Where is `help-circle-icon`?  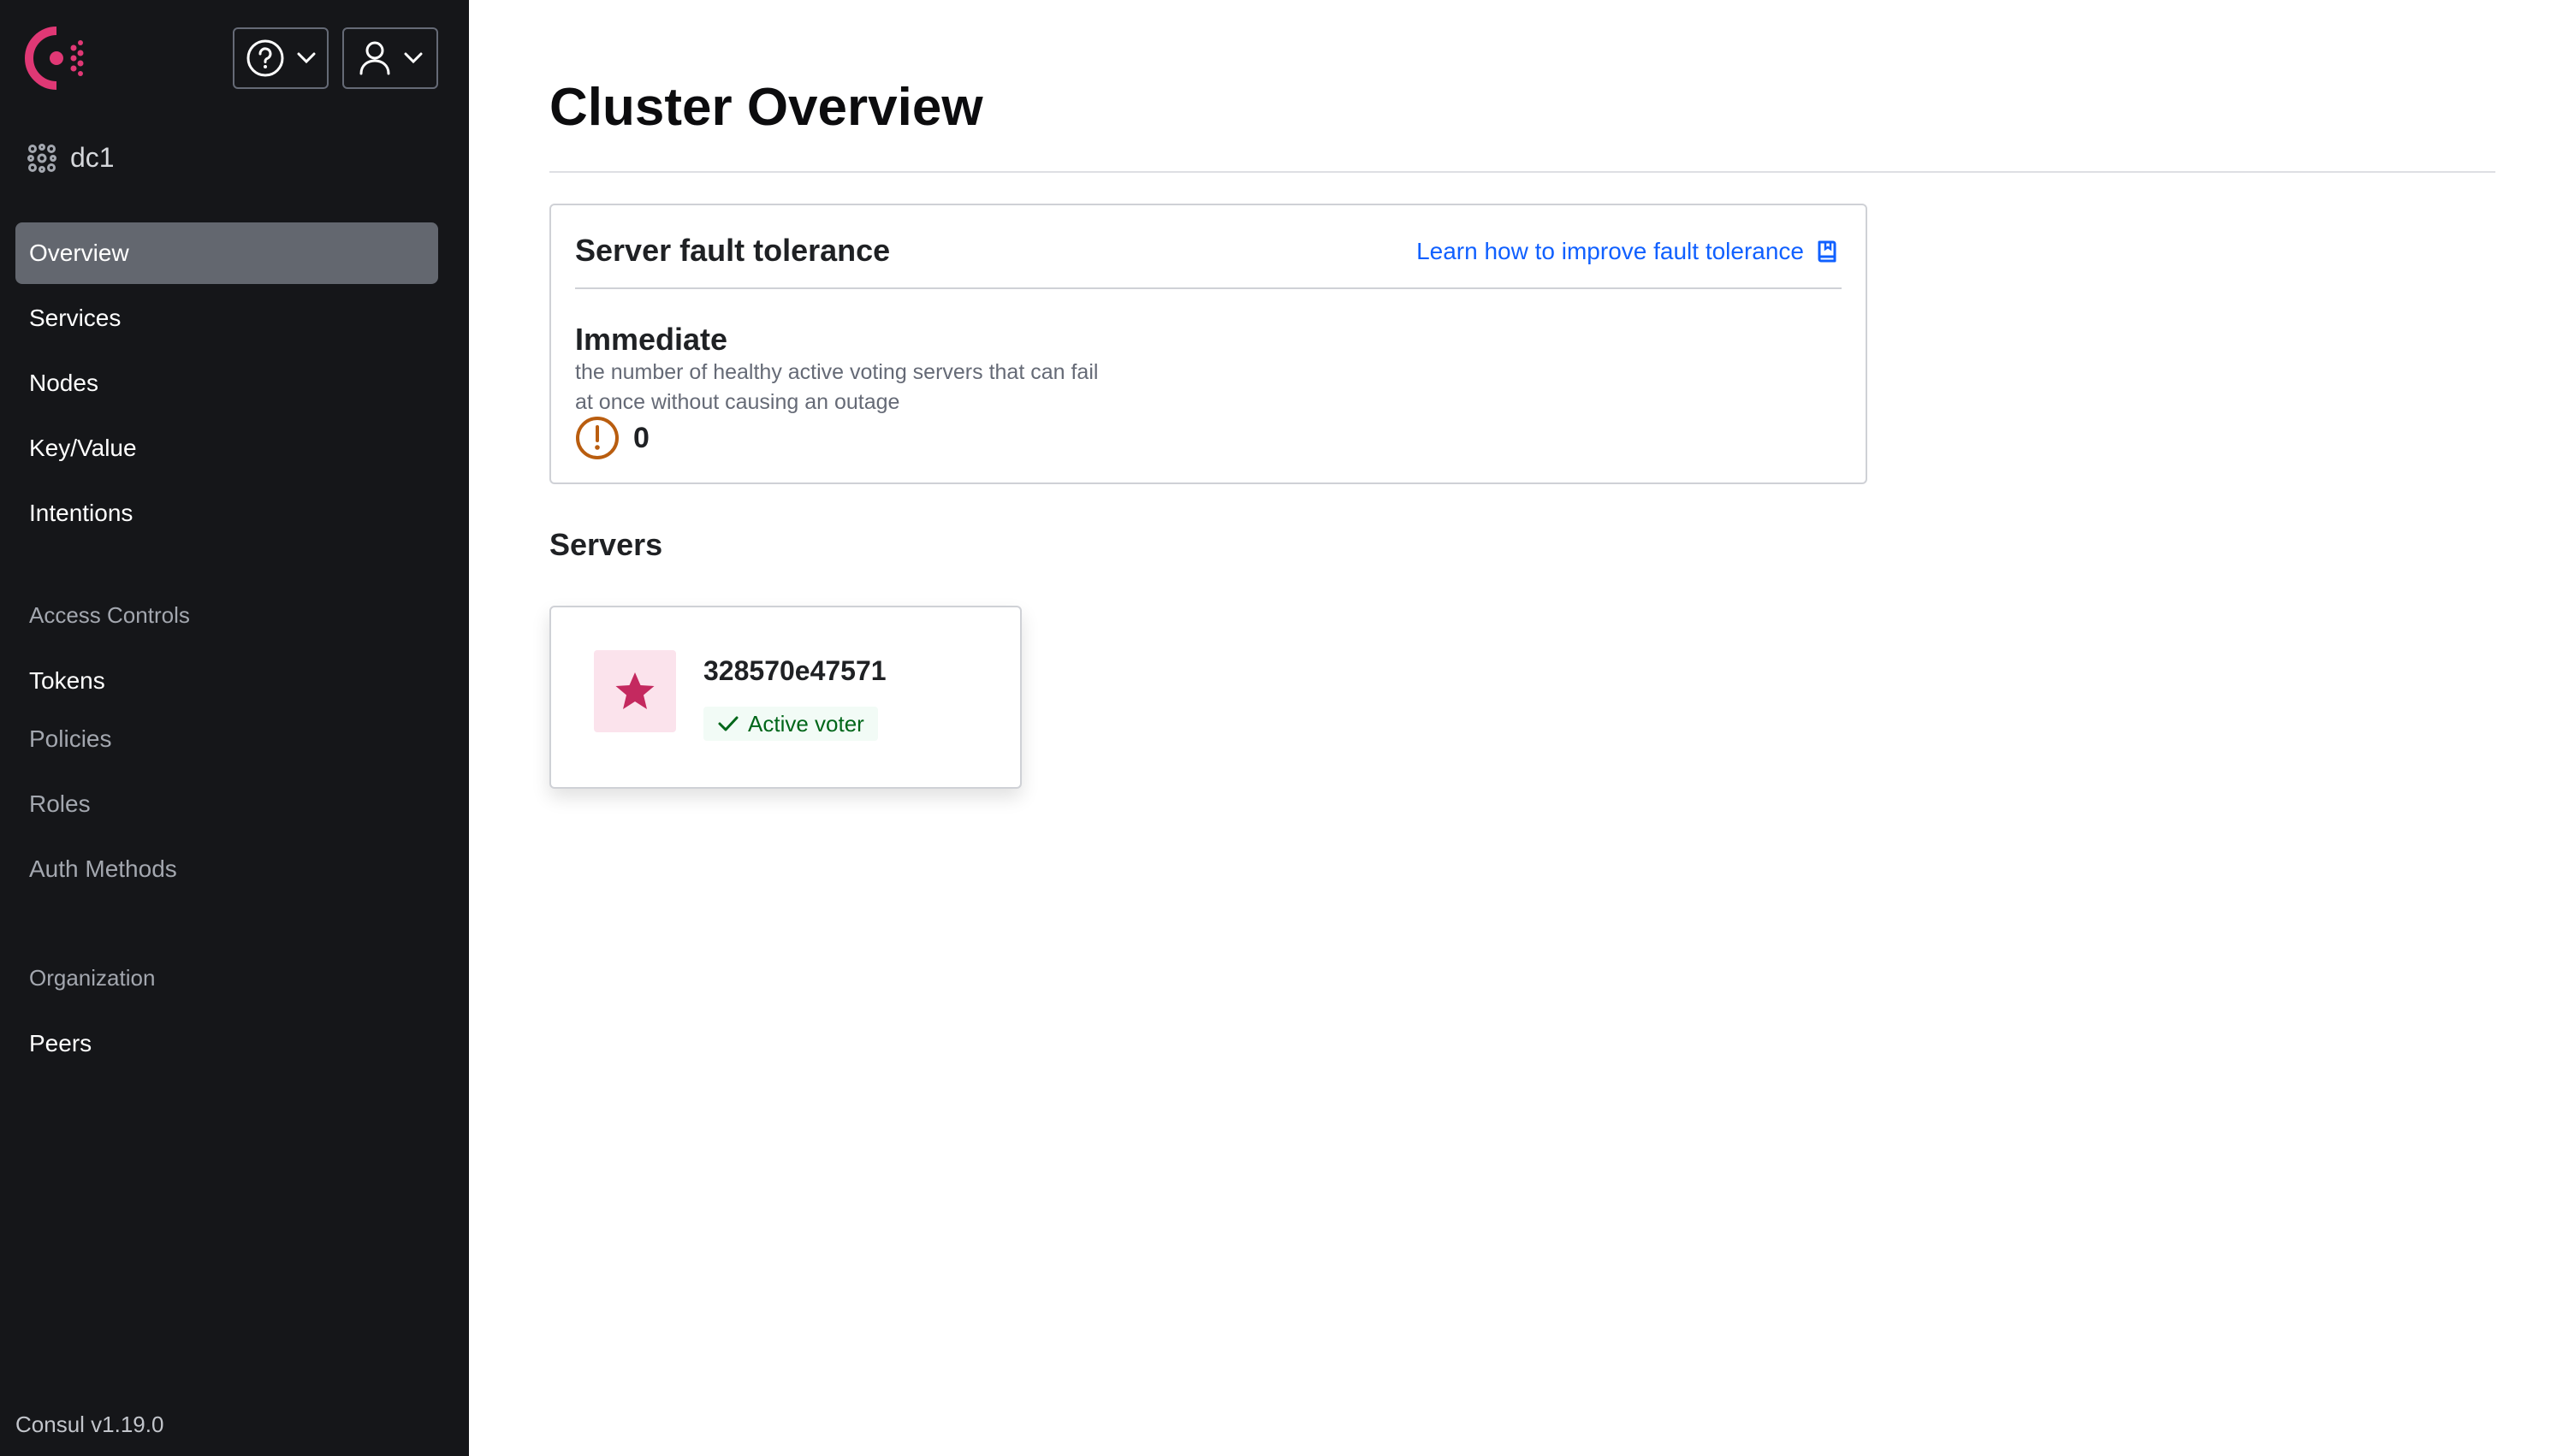 help-circle-icon is located at coordinates (265, 58).